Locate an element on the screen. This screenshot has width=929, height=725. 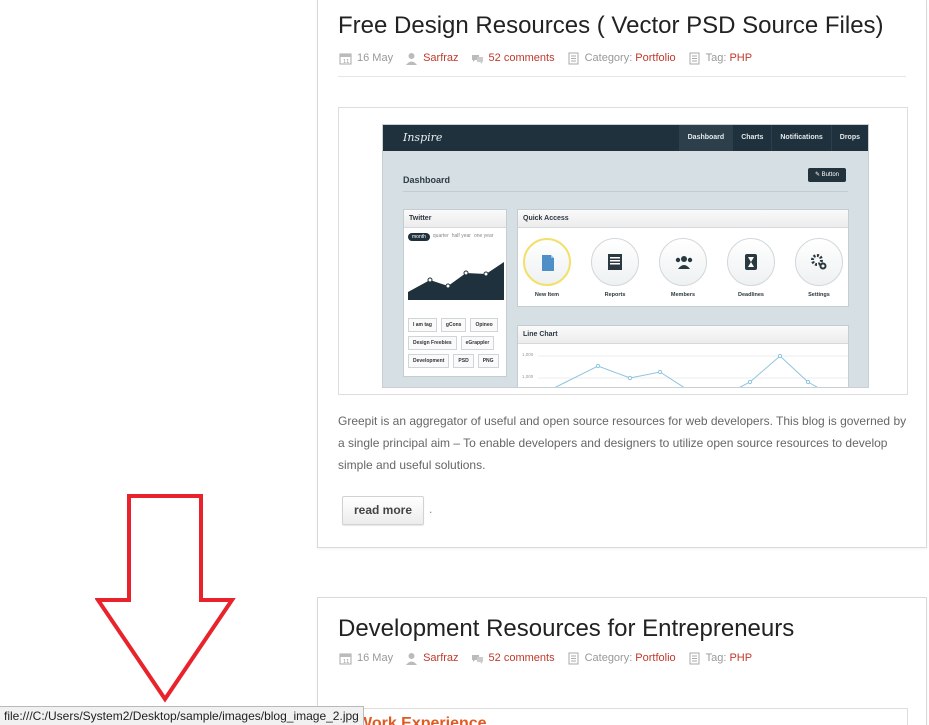
tag-chip: eGrappler is located at coordinates (477, 343).